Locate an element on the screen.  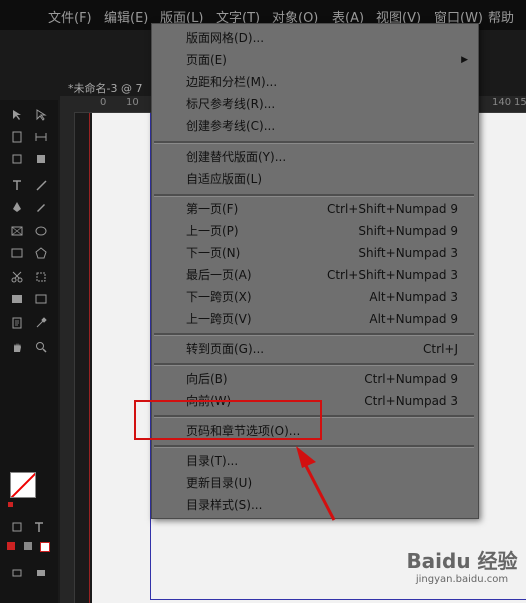
gradient-feather-tool-icon is located at coordinates (41, 299).